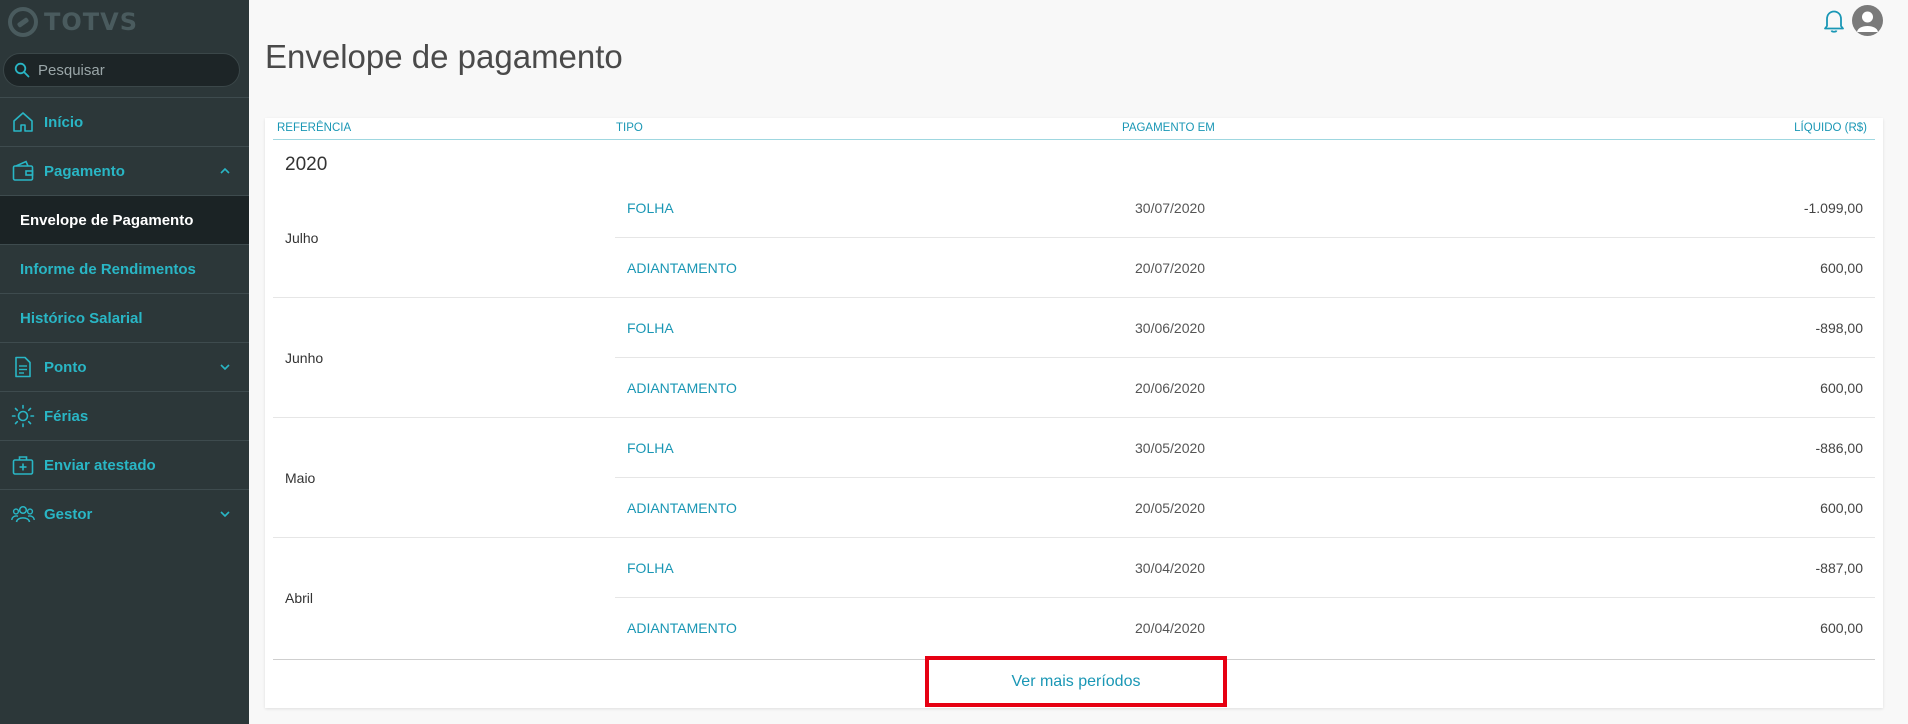 Image resolution: width=1908 pixels, height=724 pixels. I want to click on sidebar-item-label: Informe de Rendimentos, so click(108, 269).